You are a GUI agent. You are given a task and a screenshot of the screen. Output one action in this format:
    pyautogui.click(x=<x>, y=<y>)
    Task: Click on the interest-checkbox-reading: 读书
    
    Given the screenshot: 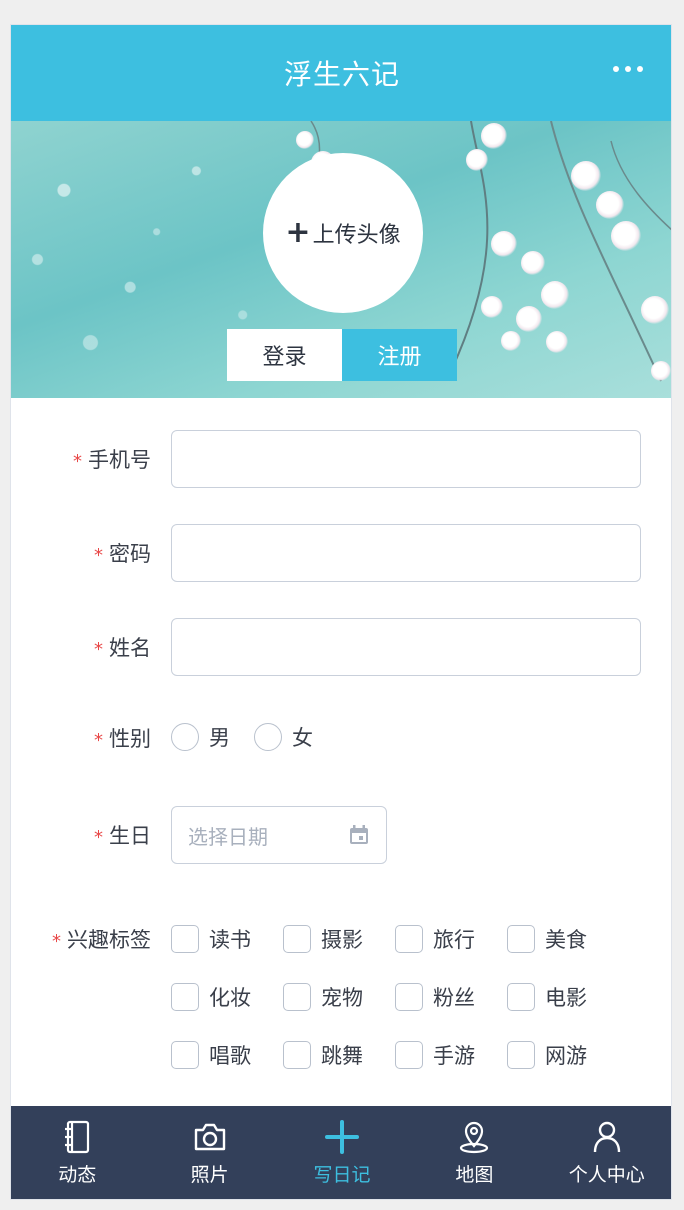 What is the action you would take?
    pyautogui.click(x=211, y=939)
    